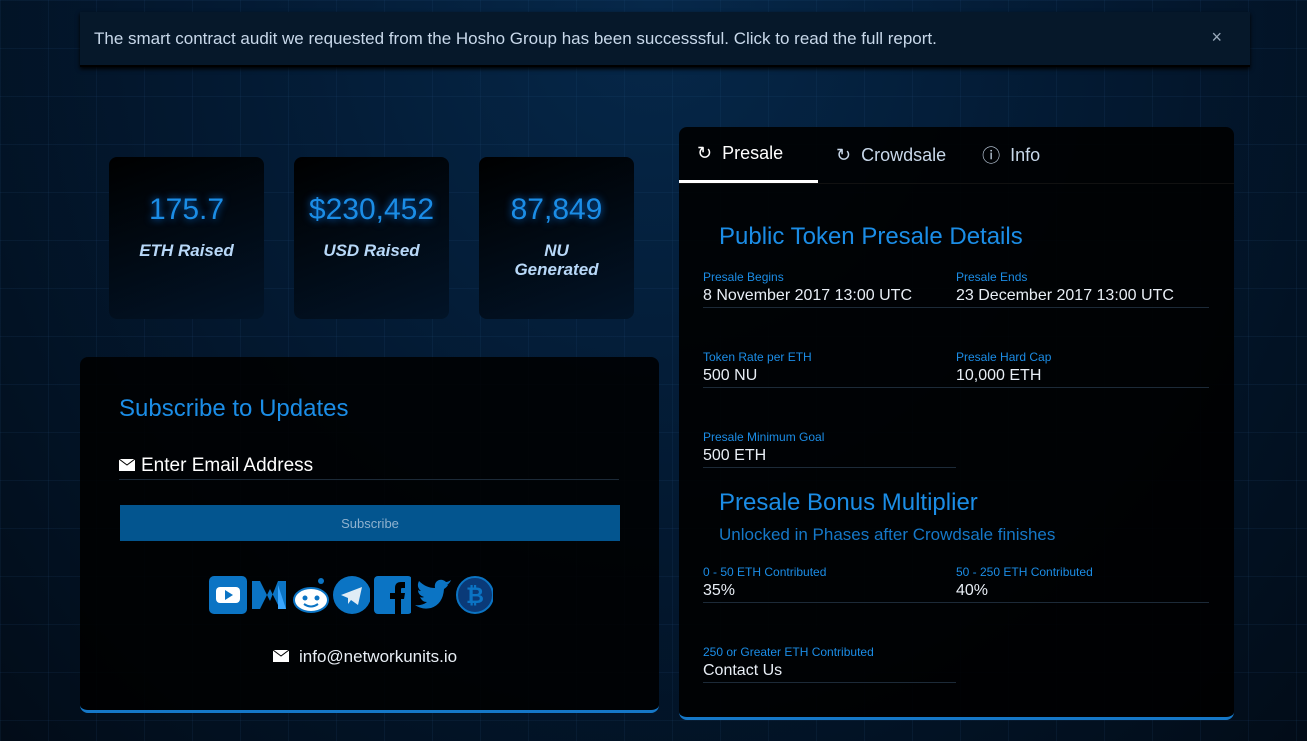 This screenshot has height=741, width=1307. What do you see at coordinates (310, 595) in the screenshot?
I see `reddit-icon` at bounding box center [310, 595].